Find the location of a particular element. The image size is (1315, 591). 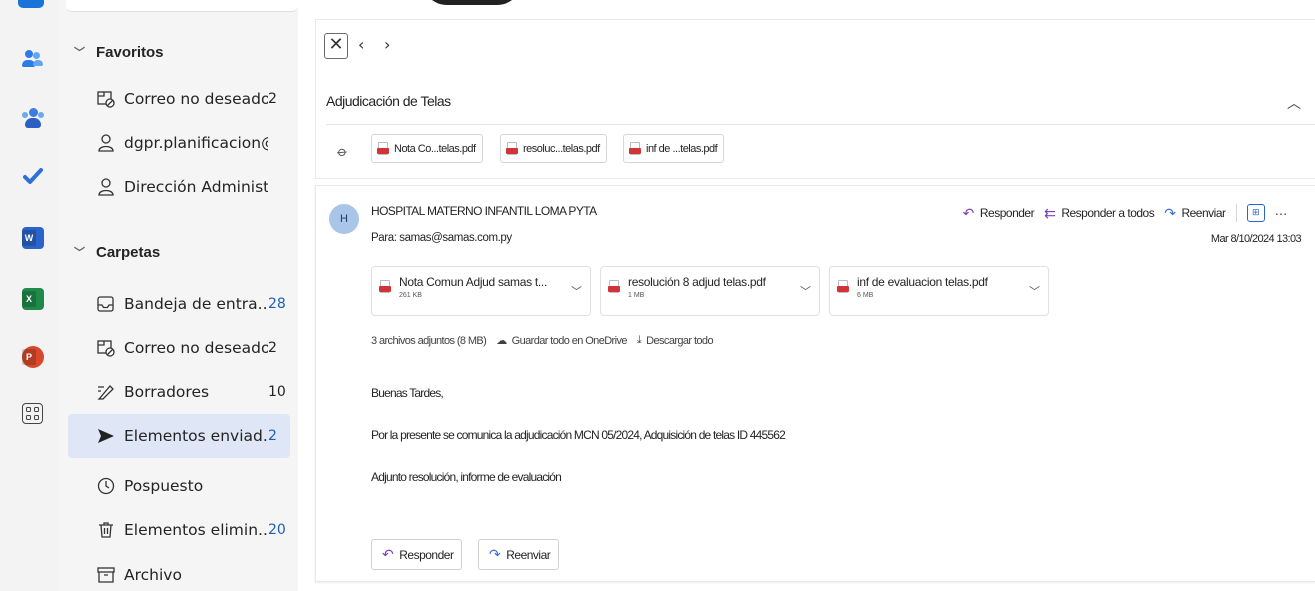

folder-inbox: Bandeja de entra... 28 is located at coordinates (179, 304).